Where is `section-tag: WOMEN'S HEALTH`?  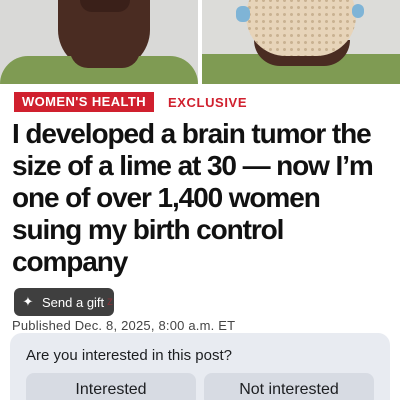
section-tag: WOMEN'S HEALTH is located at coordinates (84, 102).